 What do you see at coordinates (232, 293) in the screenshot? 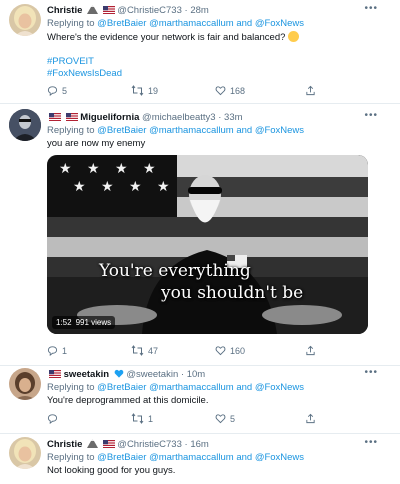
I see `video-caption-line-2: you shouldn't be` at bounding box center [232, 293].